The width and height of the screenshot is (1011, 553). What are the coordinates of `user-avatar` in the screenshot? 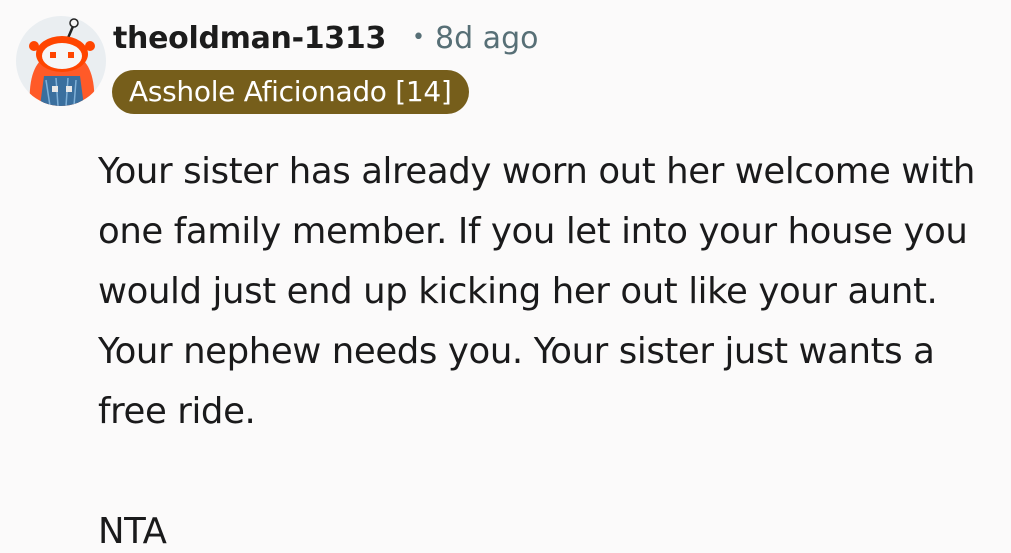 It's located at (61, 61).